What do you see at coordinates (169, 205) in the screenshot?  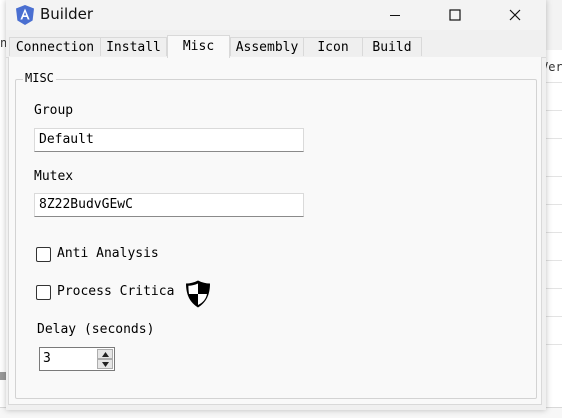 I see `mutex-input: 8Z22BudvGEwC` at bounding box center [169, 205].